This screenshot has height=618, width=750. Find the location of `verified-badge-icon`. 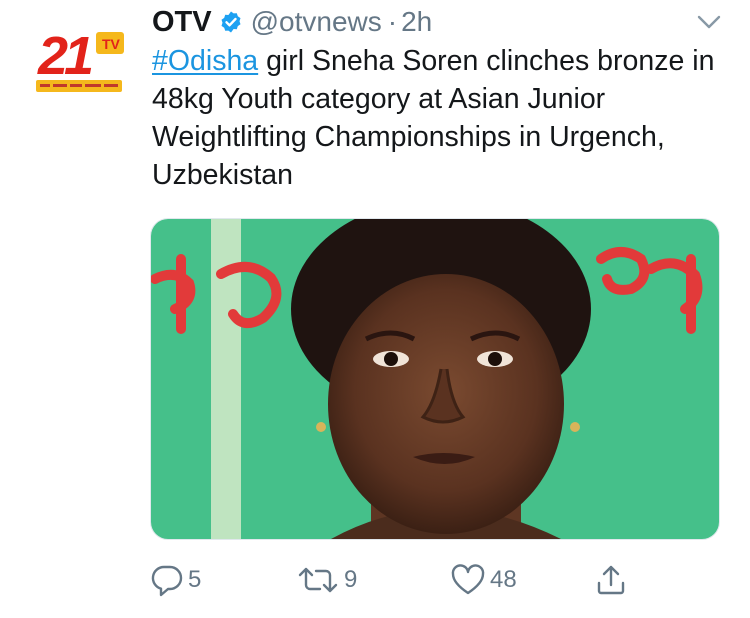

verified-badge-icon is located at coordinates (231, 22).